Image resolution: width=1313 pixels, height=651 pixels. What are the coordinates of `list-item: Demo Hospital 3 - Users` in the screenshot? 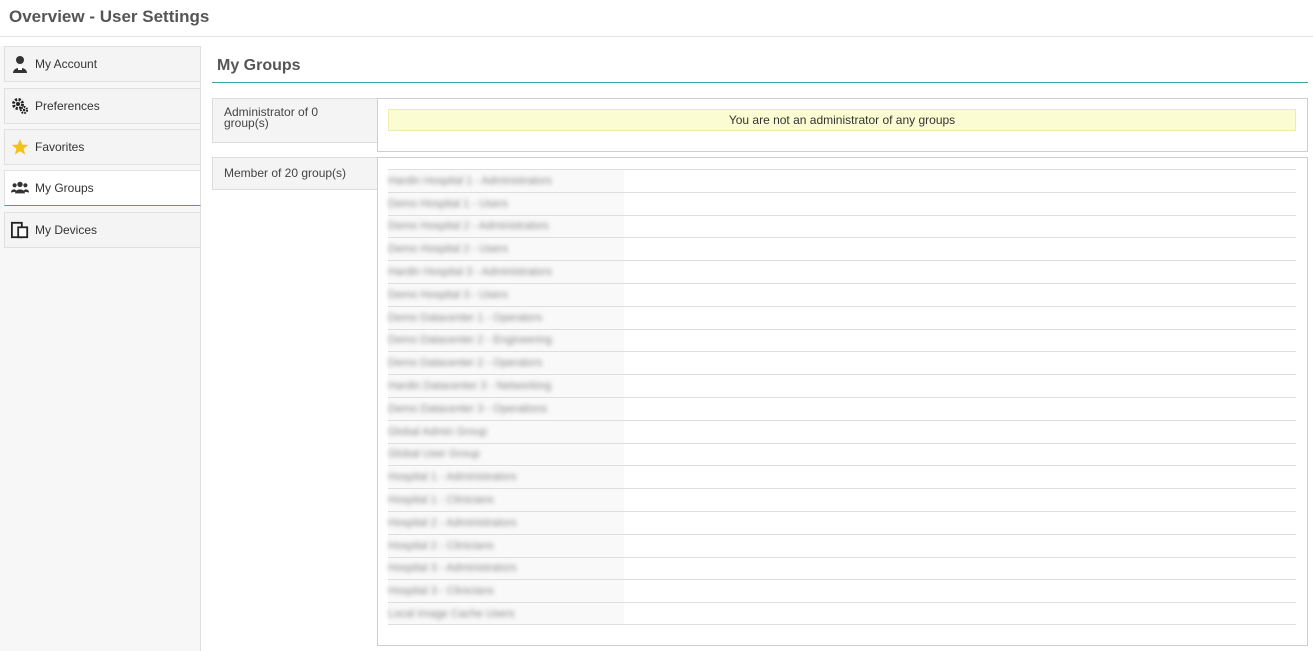 It's located at (842, 294).